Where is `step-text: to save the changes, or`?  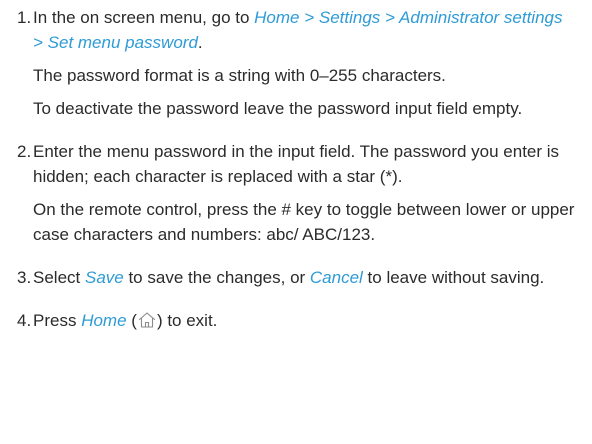 step-text: to save the changes, or is located at coordinates (216, 277).